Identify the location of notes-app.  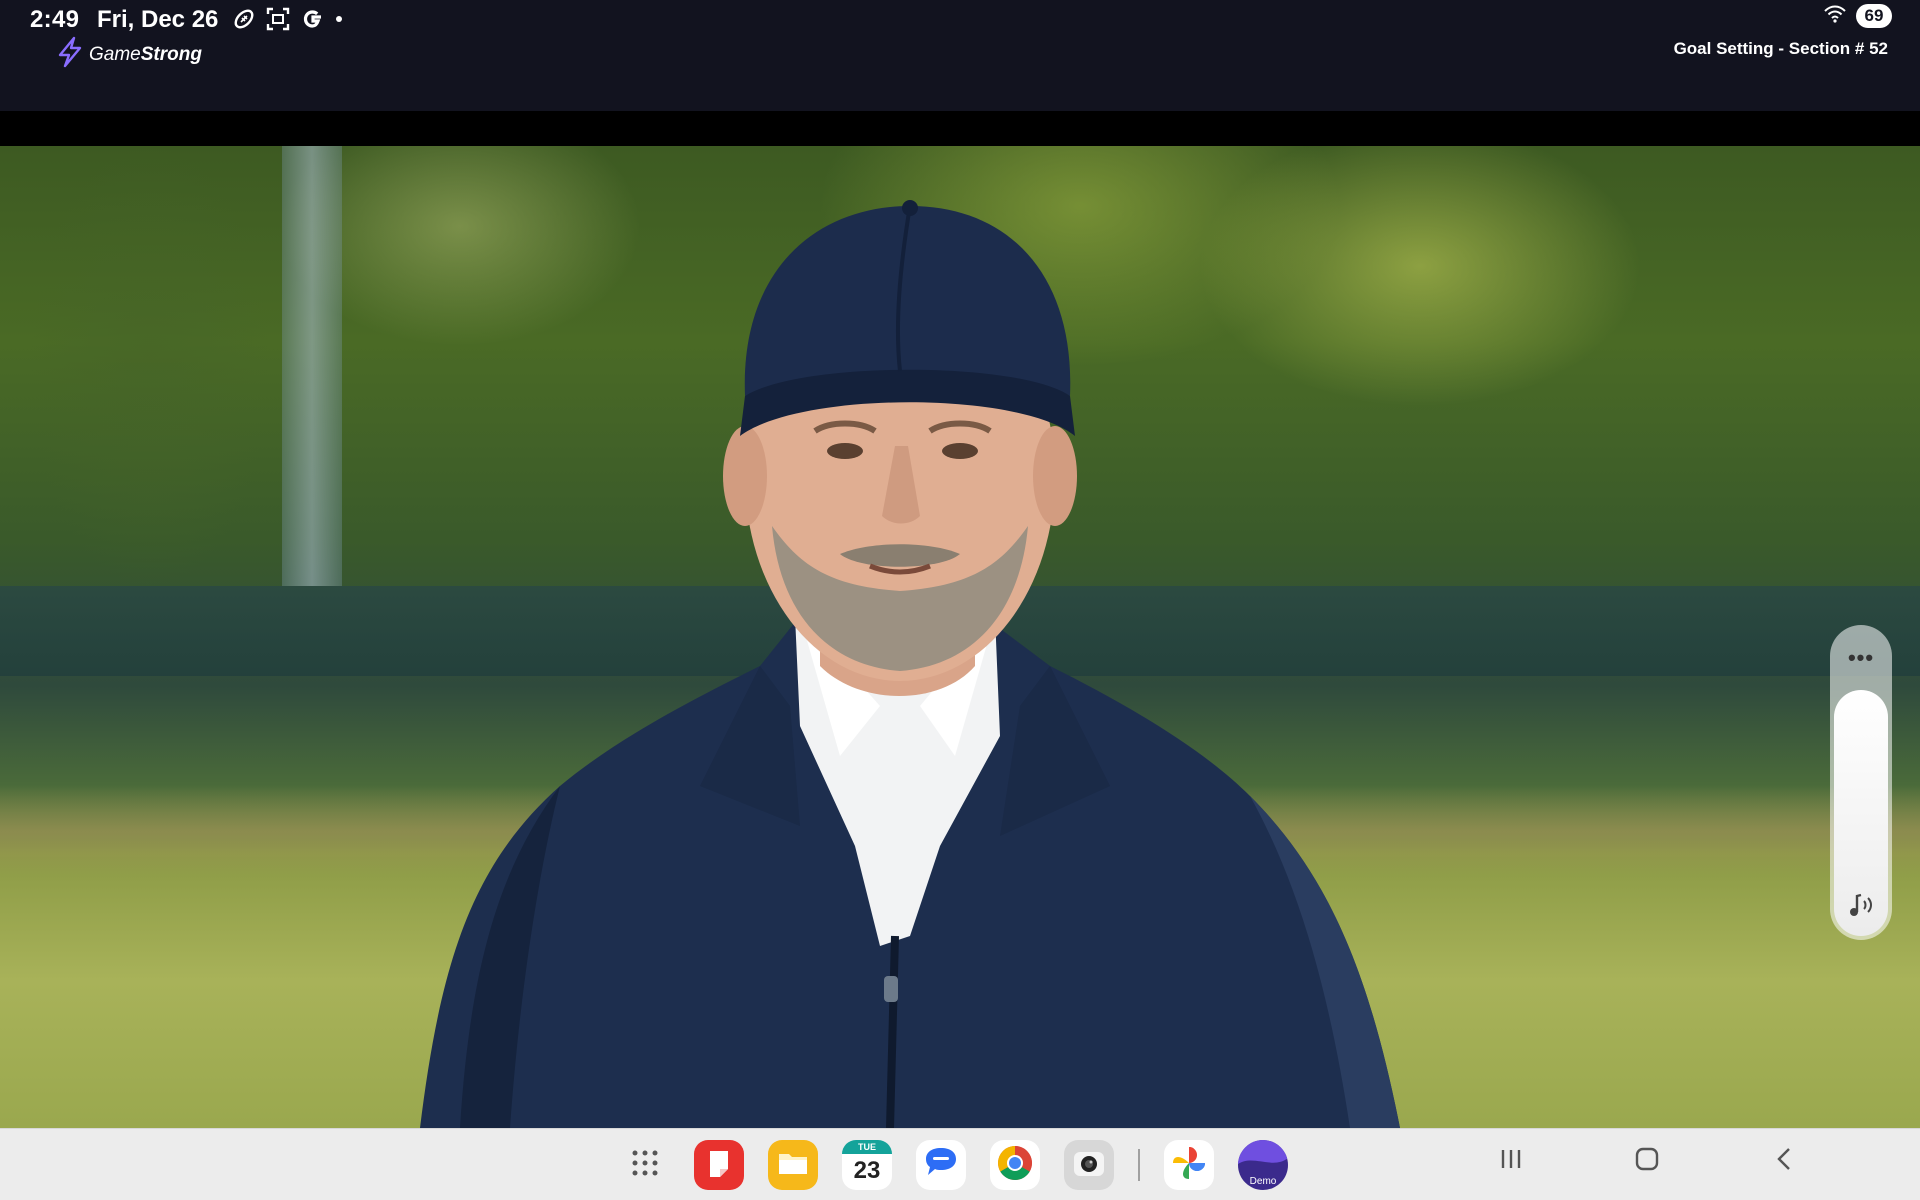
(719, 1165).